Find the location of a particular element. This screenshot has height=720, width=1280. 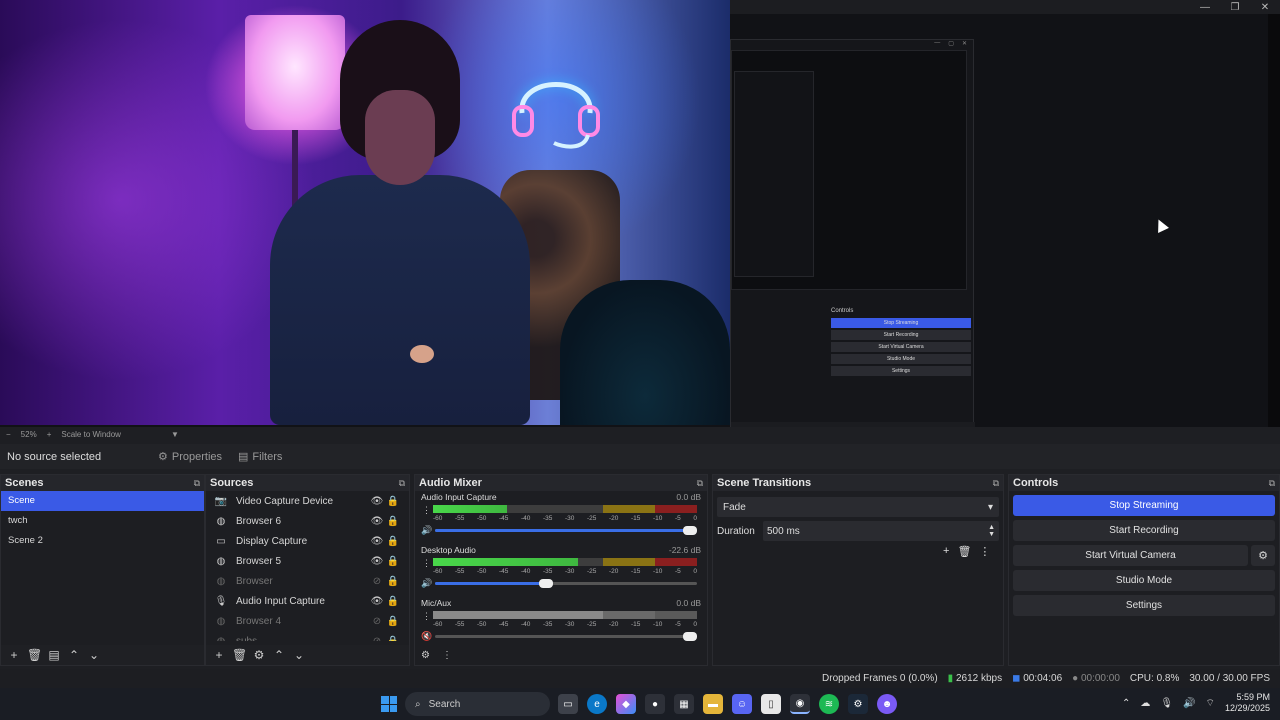

scale-dropdown-icon: ▼ is located at coordinates (175, 434).